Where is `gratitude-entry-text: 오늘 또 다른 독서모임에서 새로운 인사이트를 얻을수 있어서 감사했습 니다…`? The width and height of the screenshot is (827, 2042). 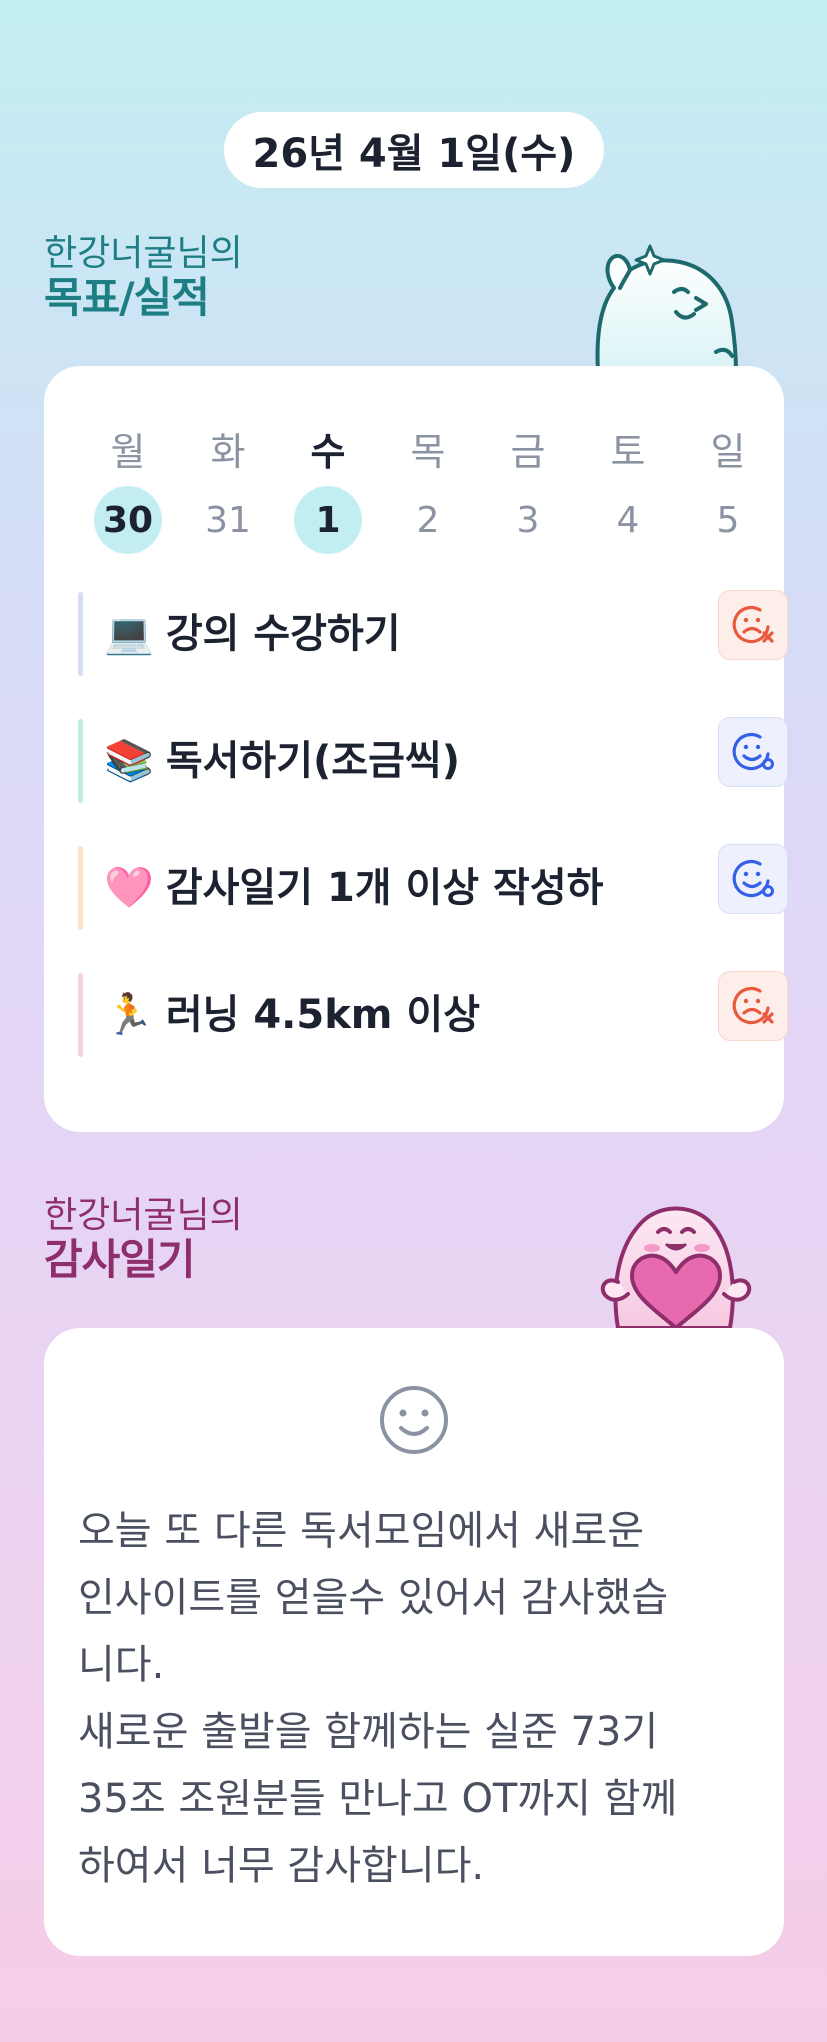
gratitude-entry-text: 오늘 또 다른 독서모임에서 새로운 인사이트를 얻을수 있어서 감사했습 니다… is located at coordinates (378, 1698).